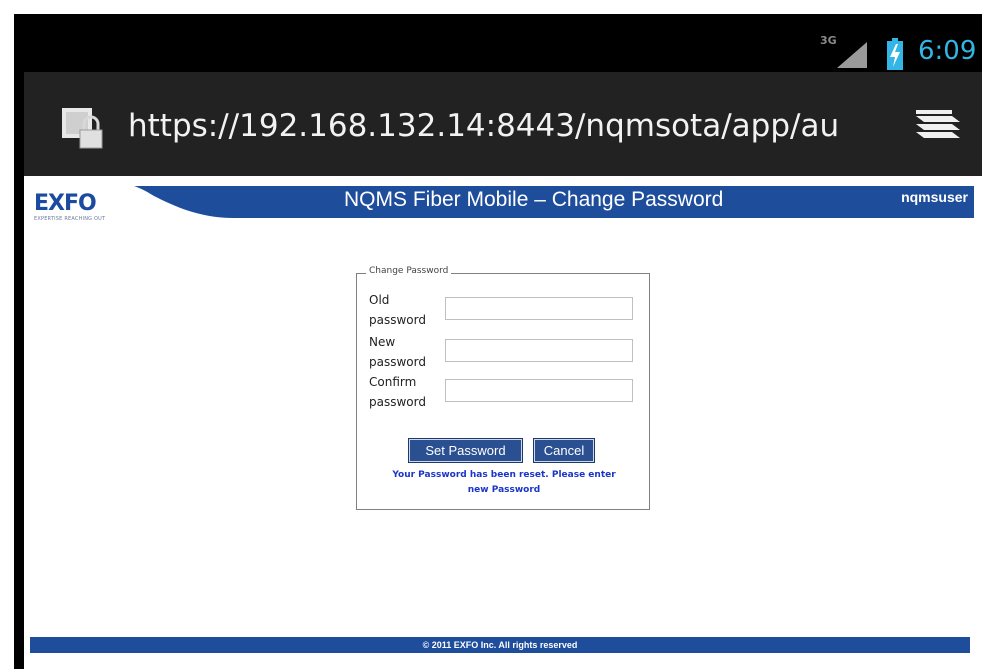  What do you see at coordinates (491, 7) in the screenshot?
I see `frame-top-edge` at bounding box center [491, 7].